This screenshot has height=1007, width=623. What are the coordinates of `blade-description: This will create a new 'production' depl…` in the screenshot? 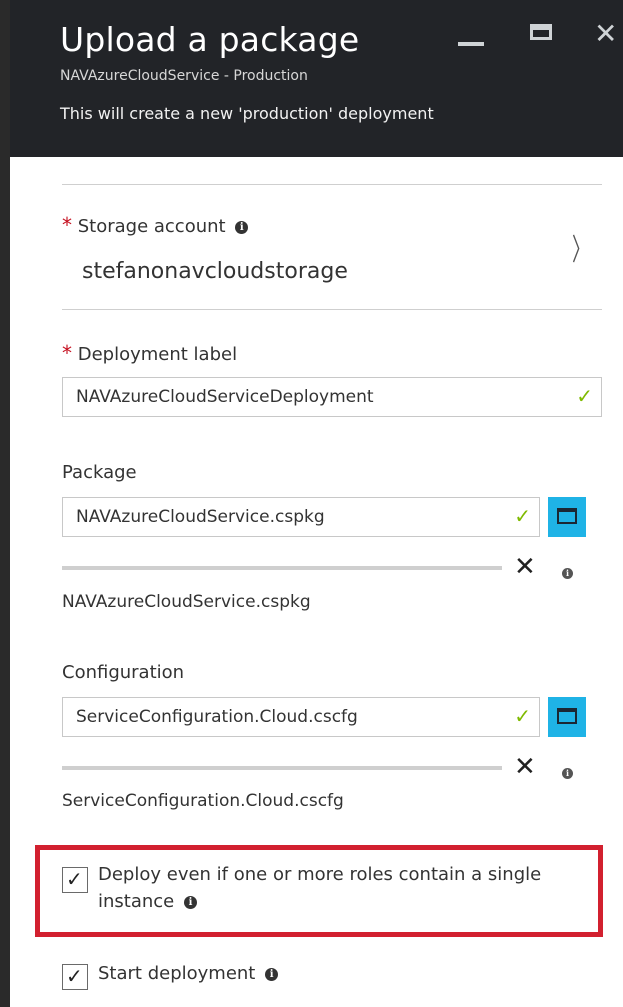 It's located at (247, 113).